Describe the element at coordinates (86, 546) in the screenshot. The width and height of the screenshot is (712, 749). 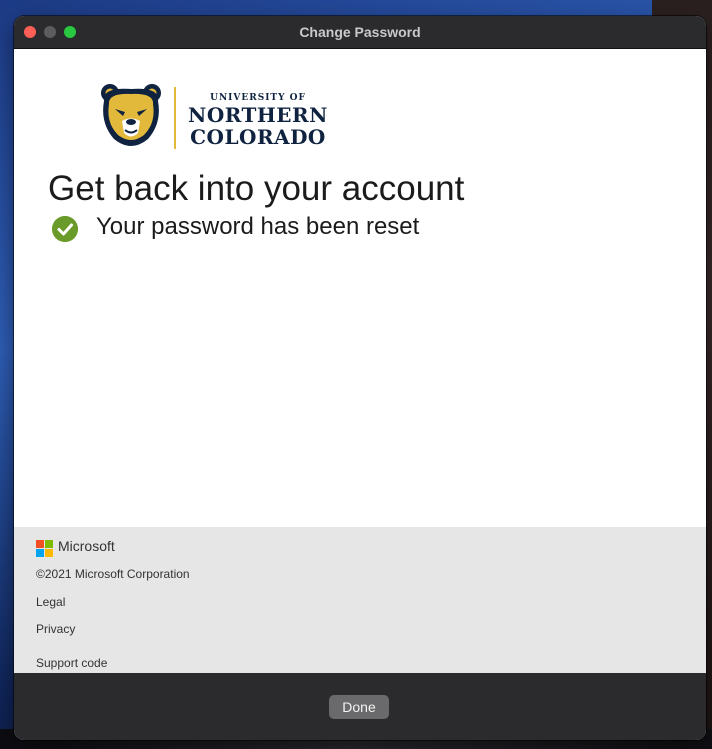
I see `microsoft-wordmark: Microsoft` at that location.